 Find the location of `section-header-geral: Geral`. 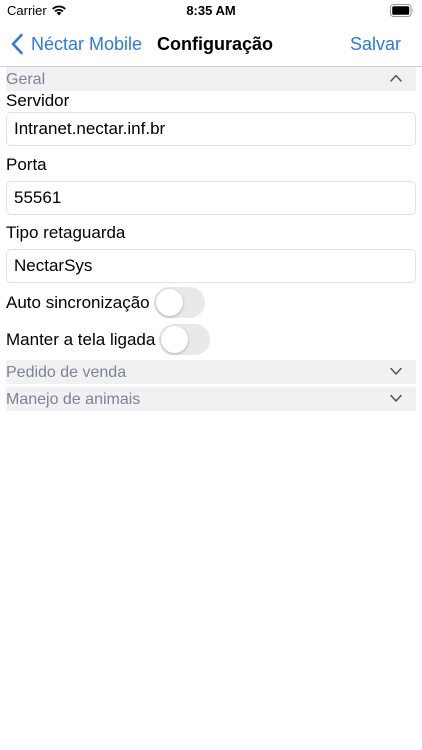

section-header-geral: Geral is located at coordinates (211, 79).